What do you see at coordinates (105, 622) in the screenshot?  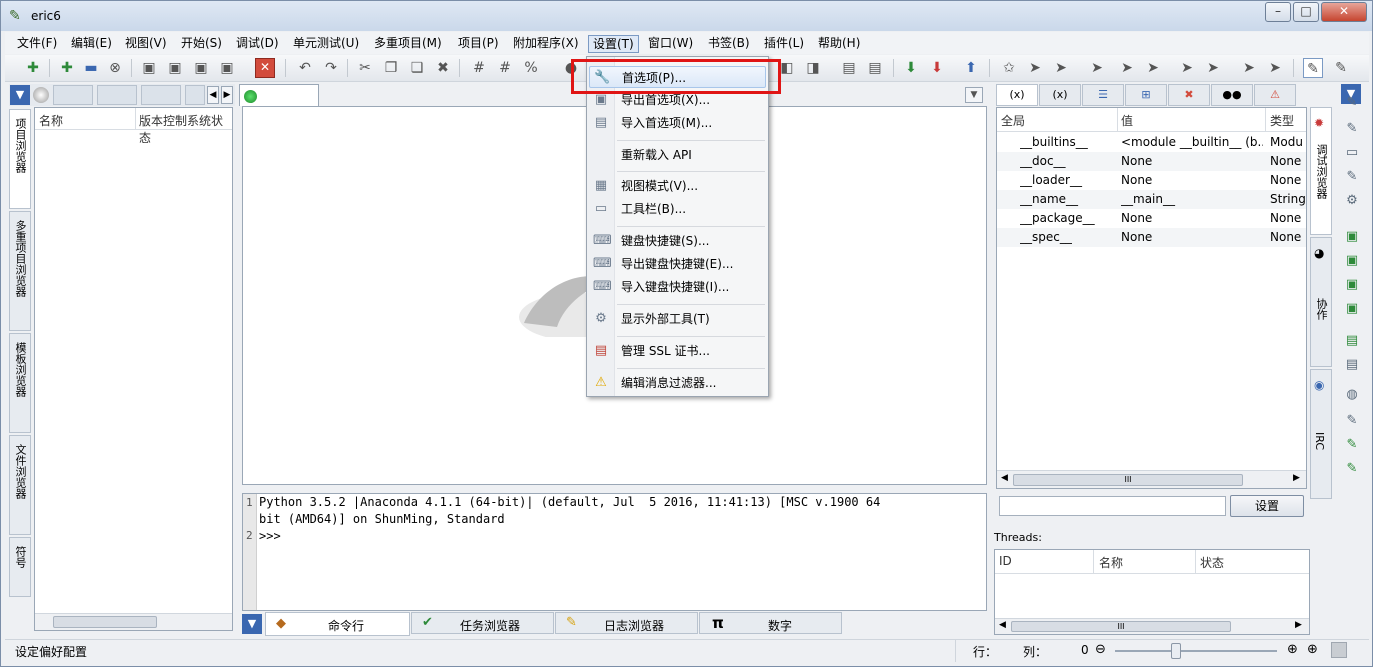 I see `scrollbar-thumb` at bounding box center [105, 622].